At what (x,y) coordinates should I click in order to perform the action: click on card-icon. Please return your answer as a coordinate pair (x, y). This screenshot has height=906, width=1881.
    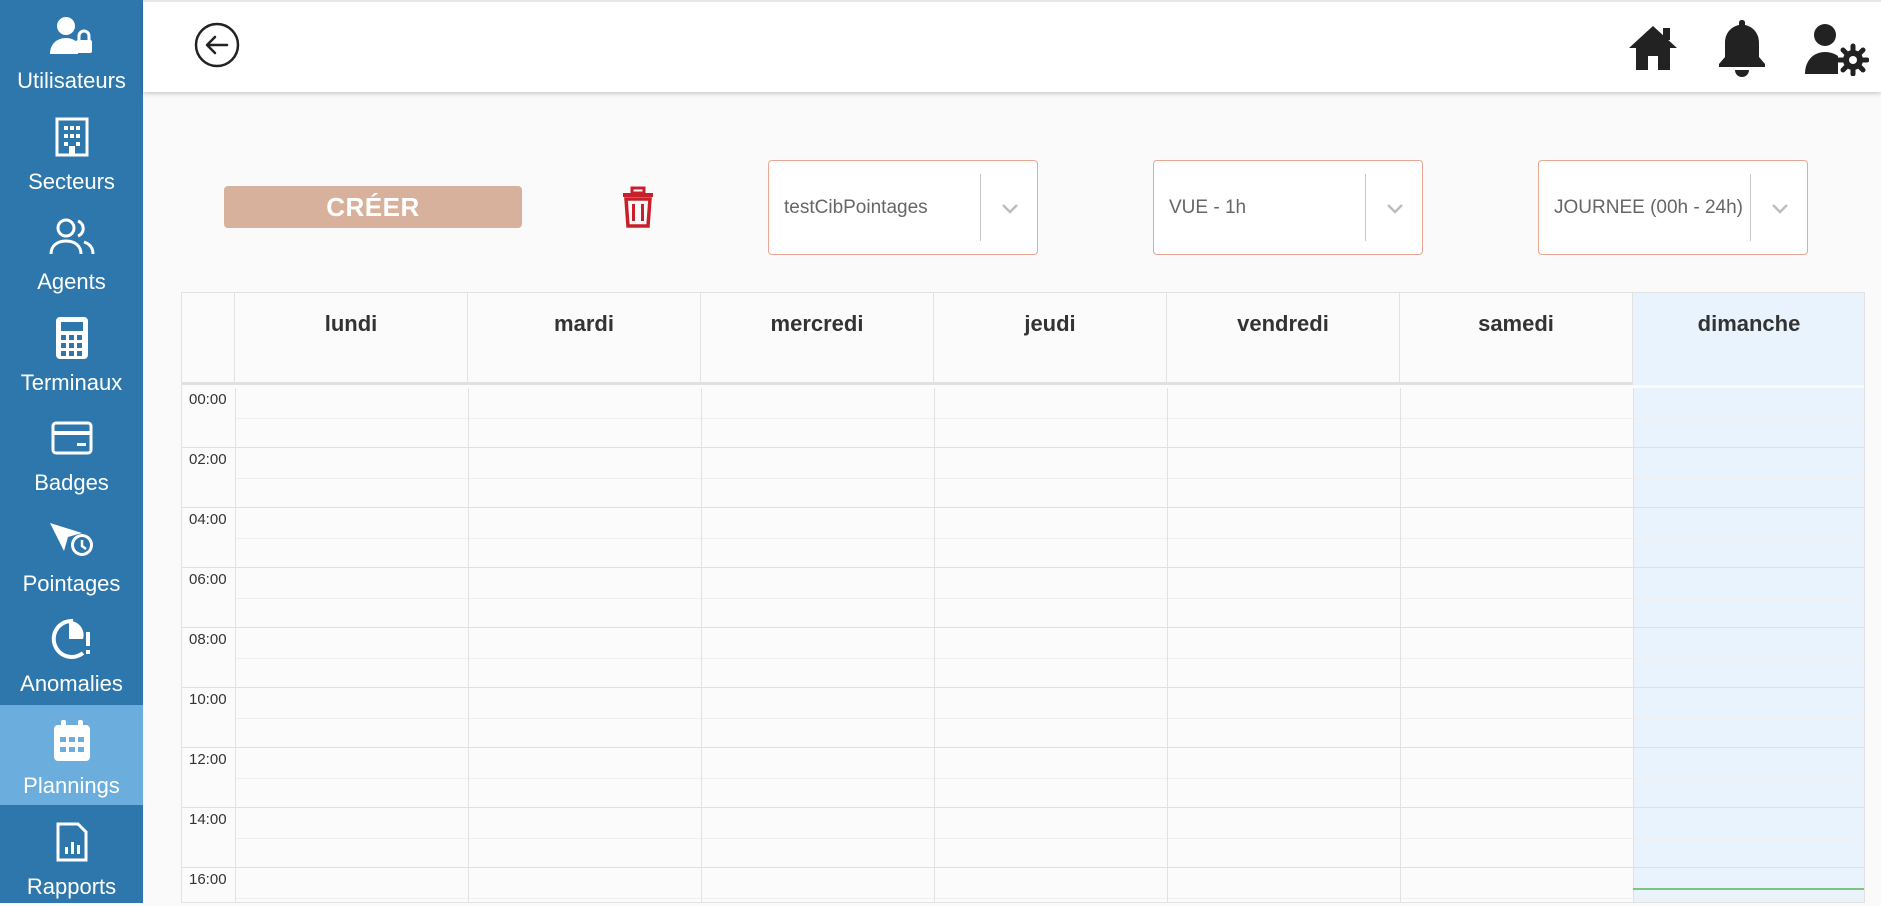
    Looking at the image, I should click on (71, 438).